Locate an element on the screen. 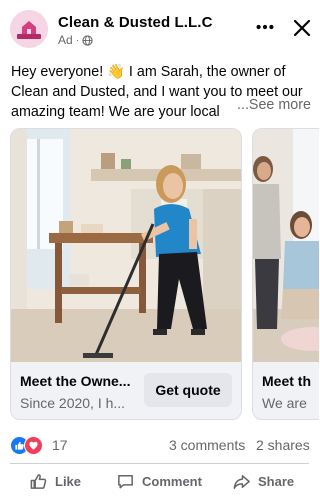 This screenshot has height=497, width=320. globe-icon is located at coordinates (87, 40).